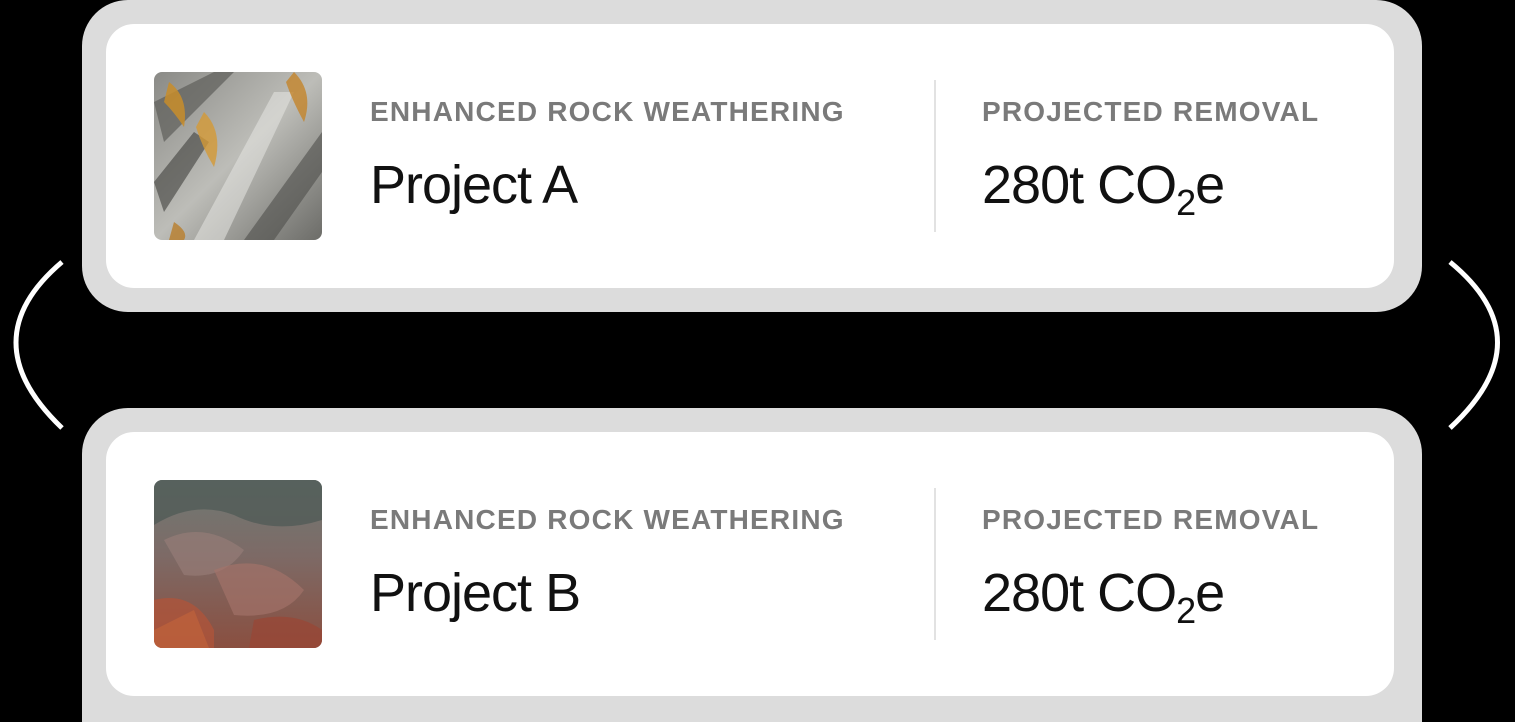 The image size is (1515, 722). I want to click on project-a-thumbnail, so click(238, 156).